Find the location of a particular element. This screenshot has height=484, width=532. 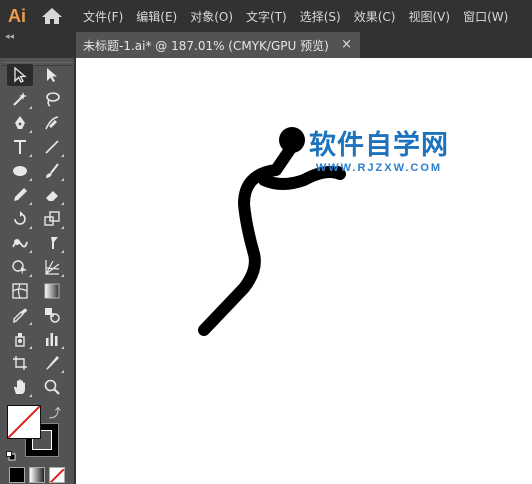

perspective-grid-tool-icon is located at coordinates (52, 267).